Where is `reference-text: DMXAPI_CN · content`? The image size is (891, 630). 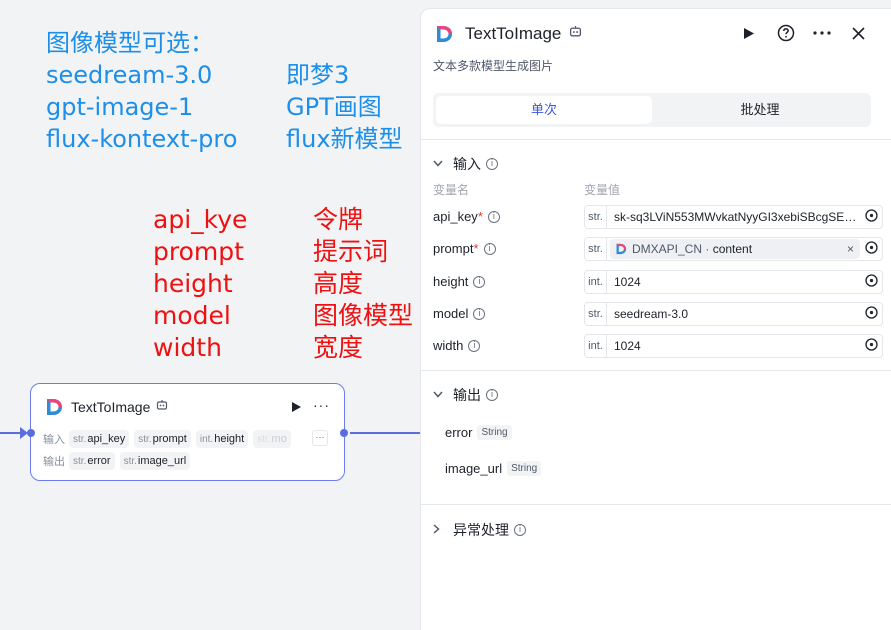 reference-text: DMXAPI_CN · content is located at coordinates (692, 249).